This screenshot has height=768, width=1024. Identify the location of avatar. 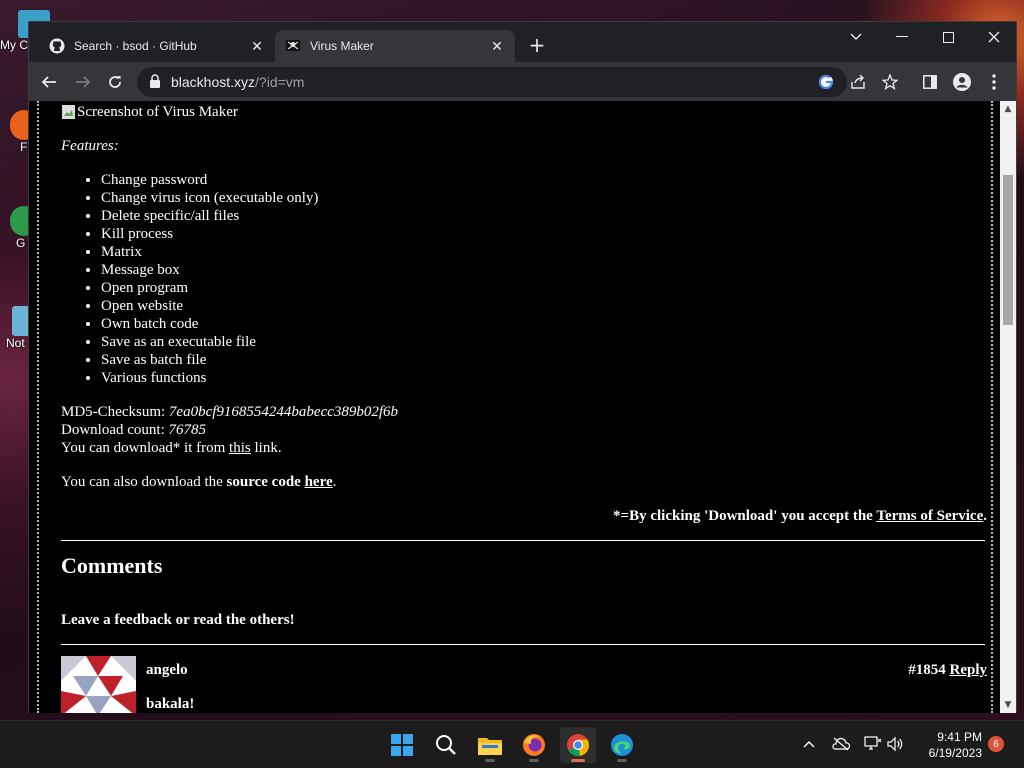
(98, 684).